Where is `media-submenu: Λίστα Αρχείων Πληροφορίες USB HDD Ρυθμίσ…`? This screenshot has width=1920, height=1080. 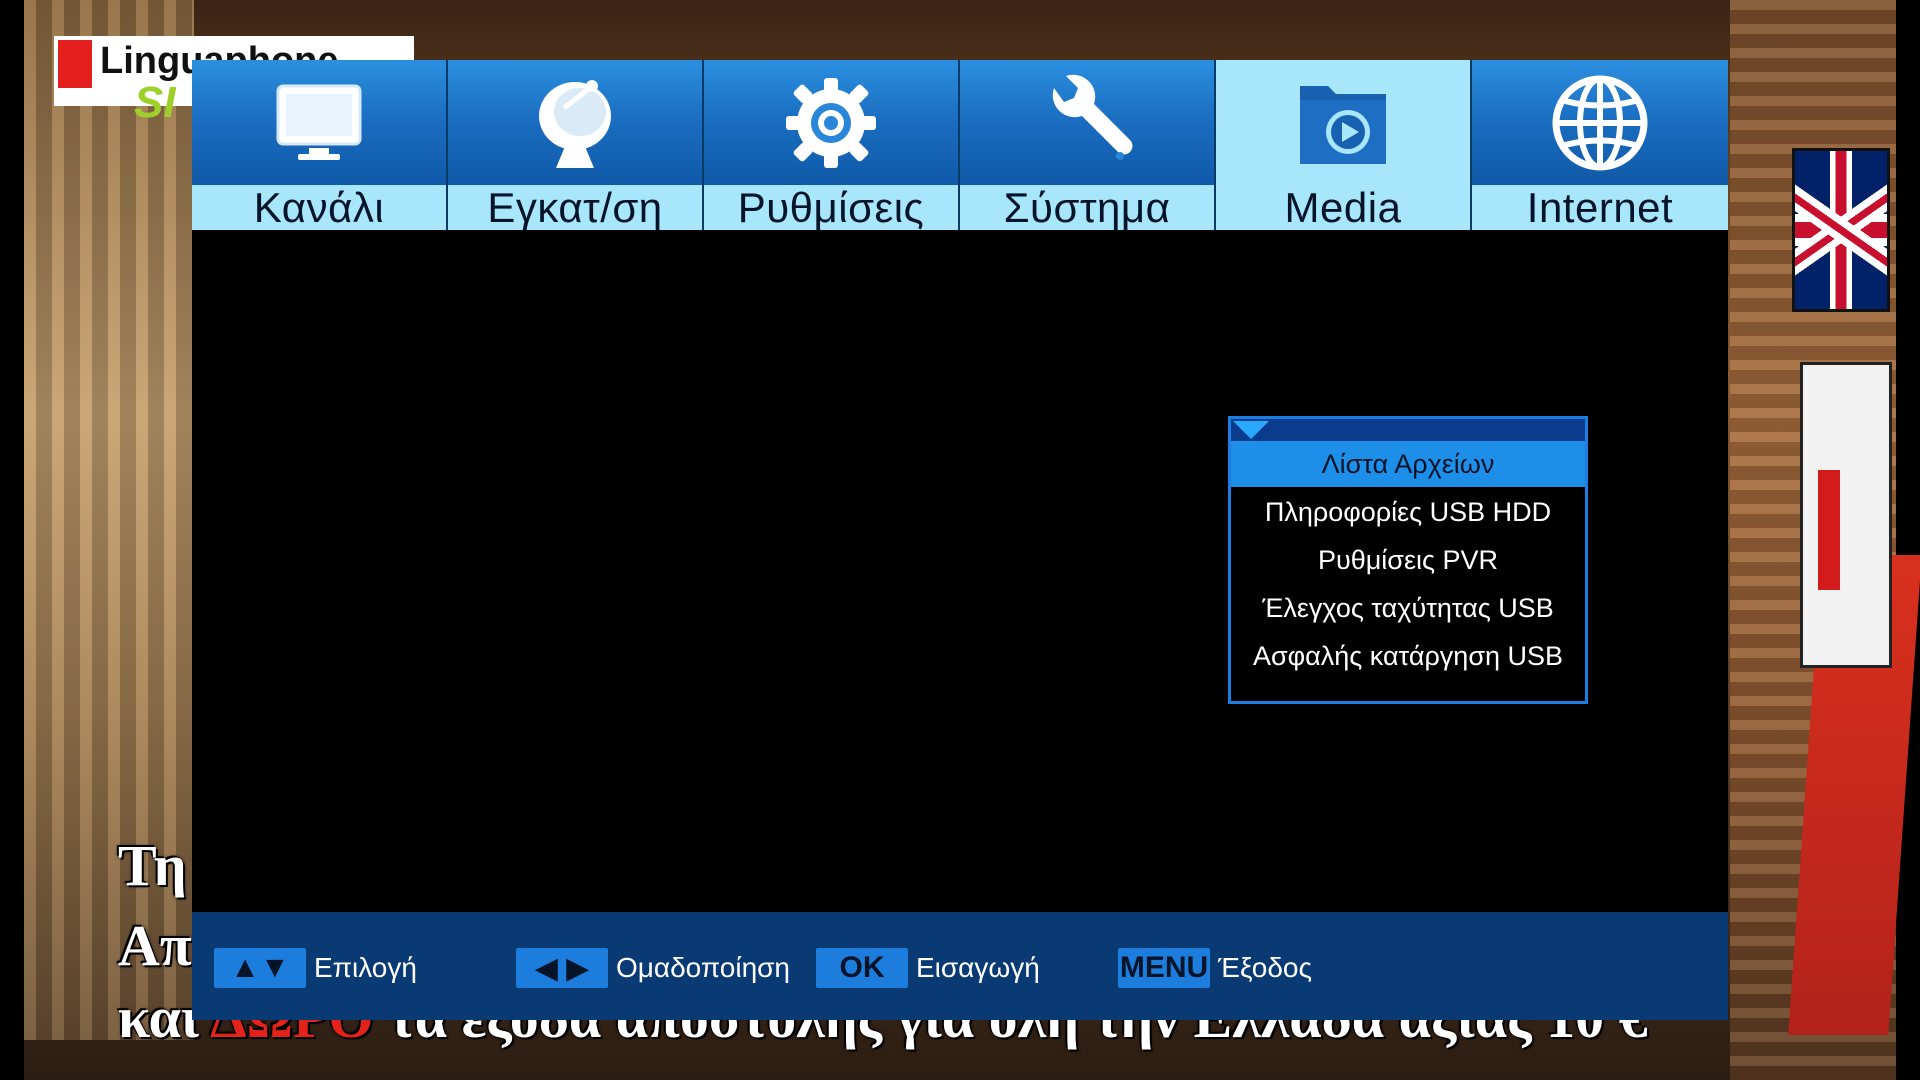 media-submenu: Λίστα Αρχείων Πληροφορίες USB HDD Ρυθμίσ… is located at coordinates (1408, 560).